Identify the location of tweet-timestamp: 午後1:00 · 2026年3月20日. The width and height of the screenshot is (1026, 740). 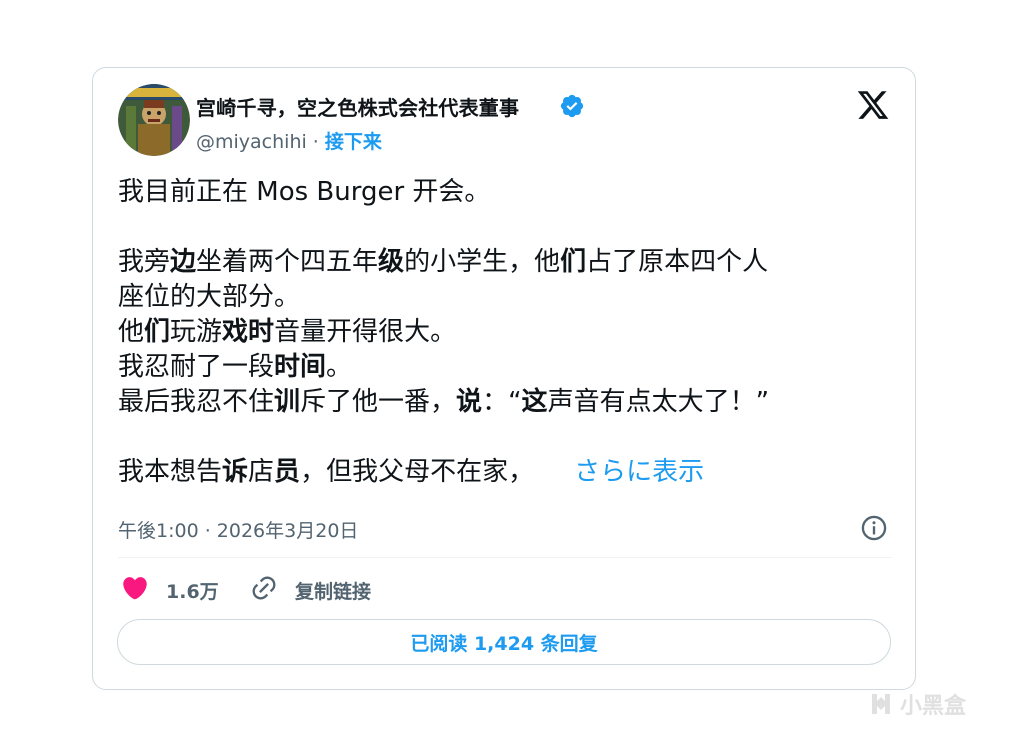
(238, 529).